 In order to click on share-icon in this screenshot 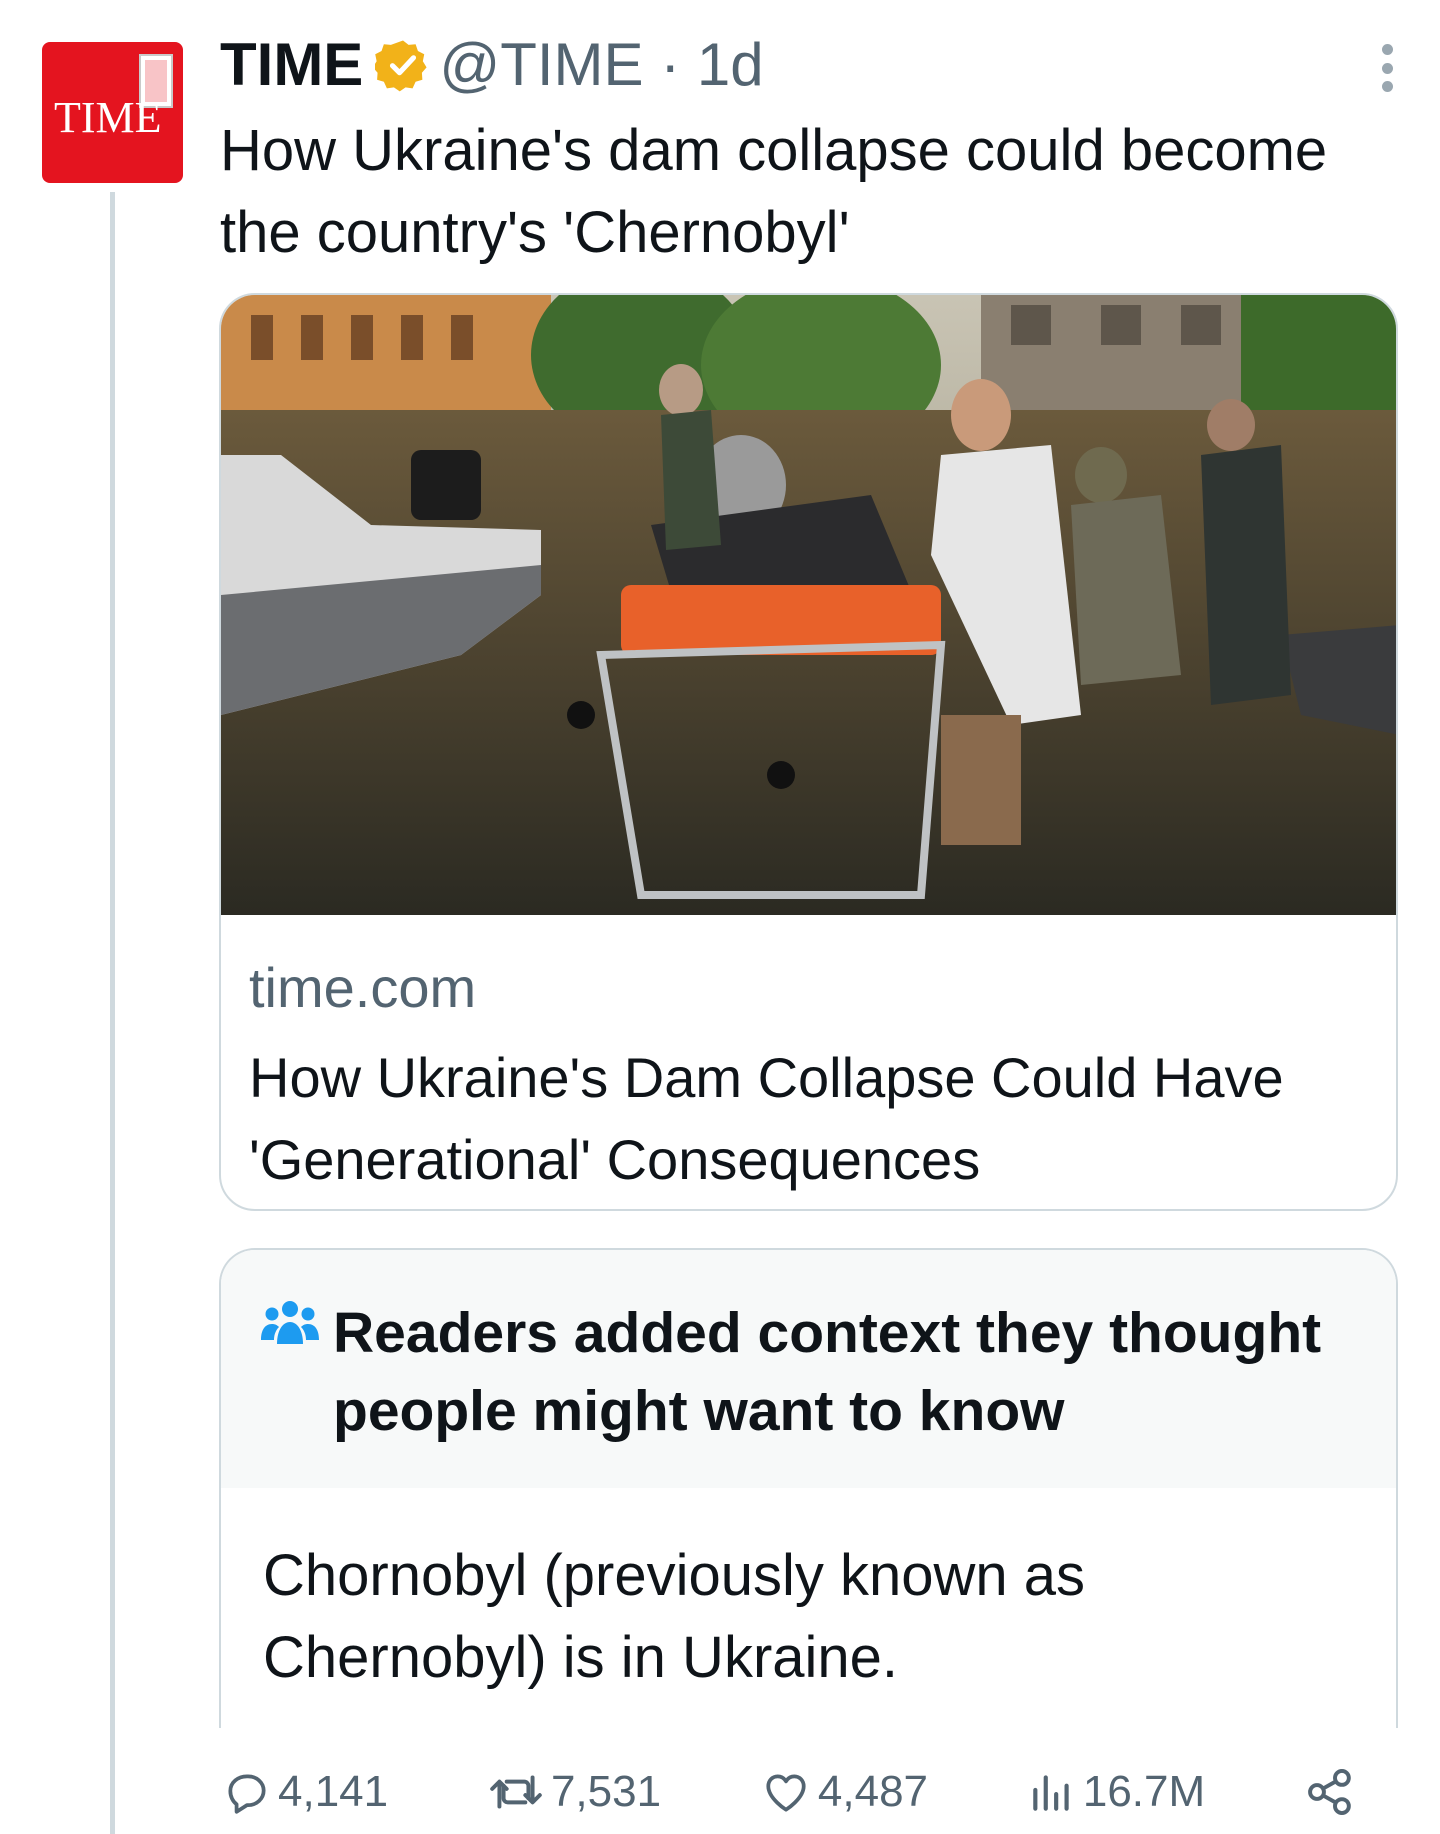, I will do `click(1329, 1792)`.